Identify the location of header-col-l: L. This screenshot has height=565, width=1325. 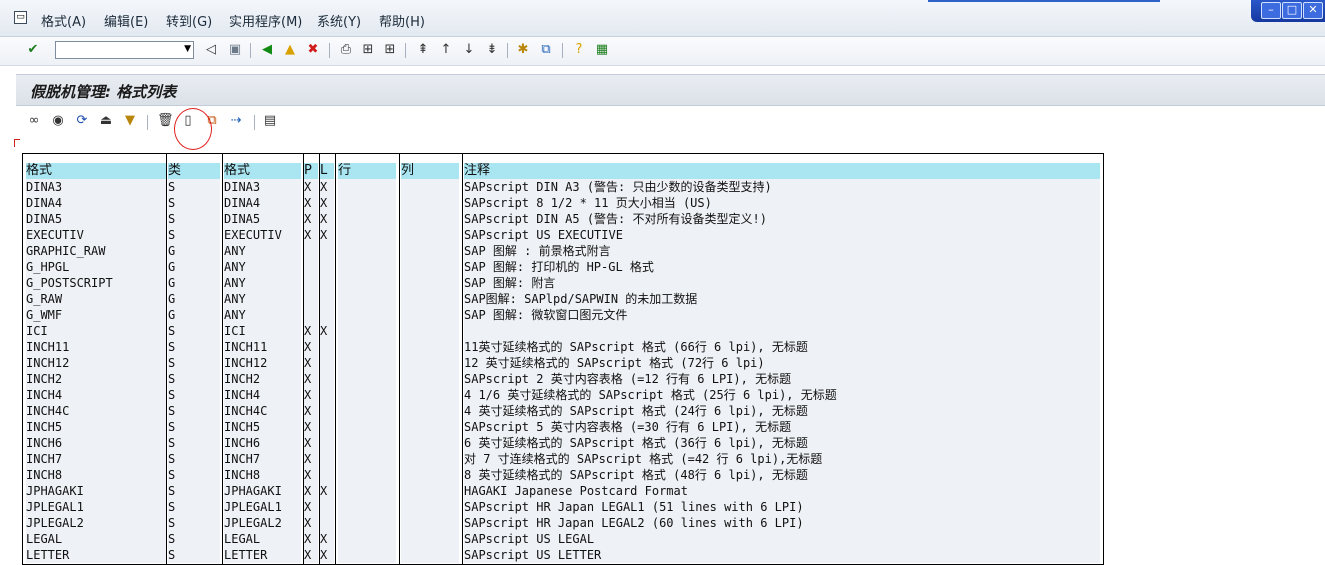
(327, 171).